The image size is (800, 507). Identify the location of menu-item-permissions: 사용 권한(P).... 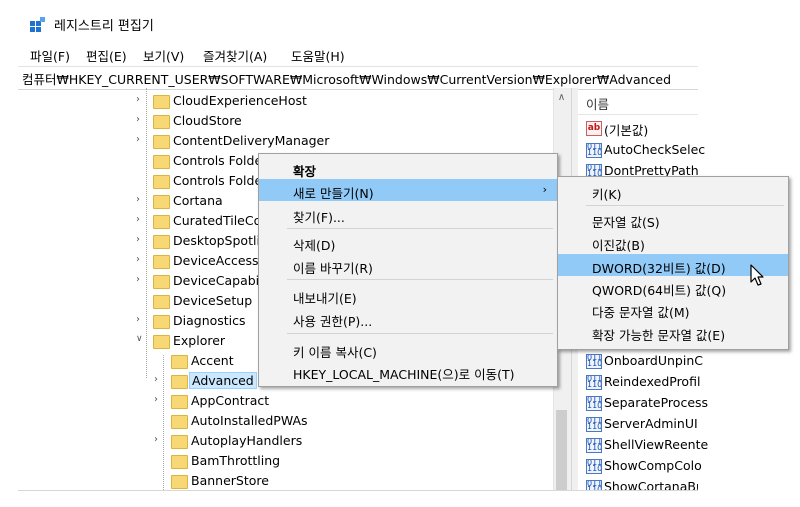
(408, 318).